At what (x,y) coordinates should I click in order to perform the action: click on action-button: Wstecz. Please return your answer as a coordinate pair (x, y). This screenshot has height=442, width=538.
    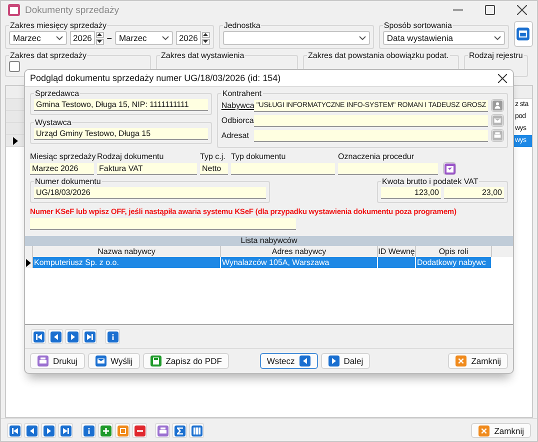
    Looking at the image, I should click on (289, 361).